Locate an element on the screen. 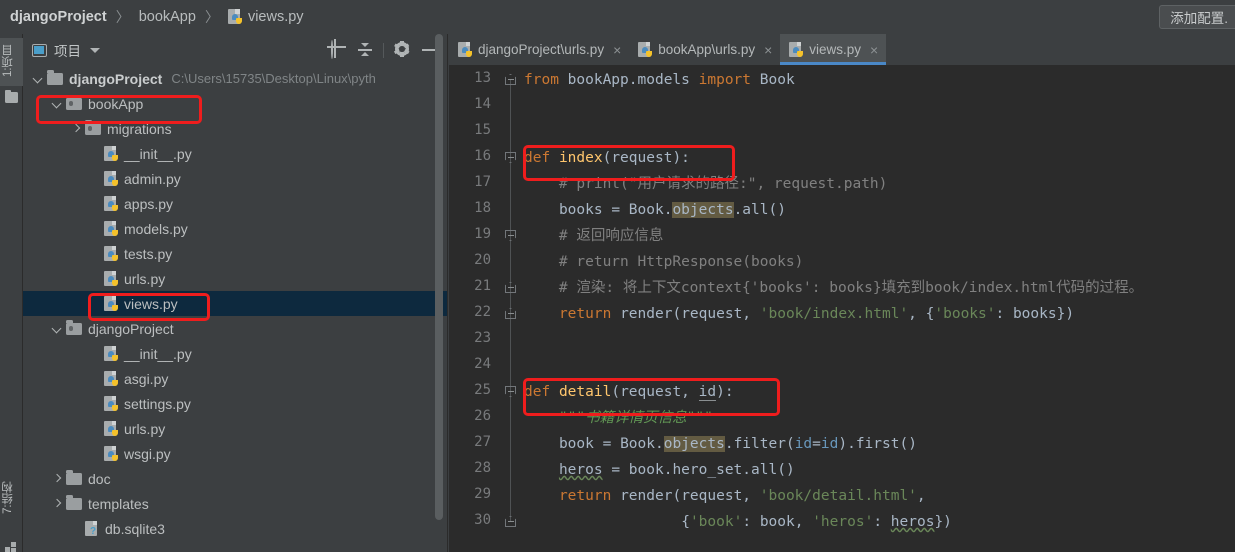  tree-item-djangoproject: djangoProject is located at coordinates (235, 328).